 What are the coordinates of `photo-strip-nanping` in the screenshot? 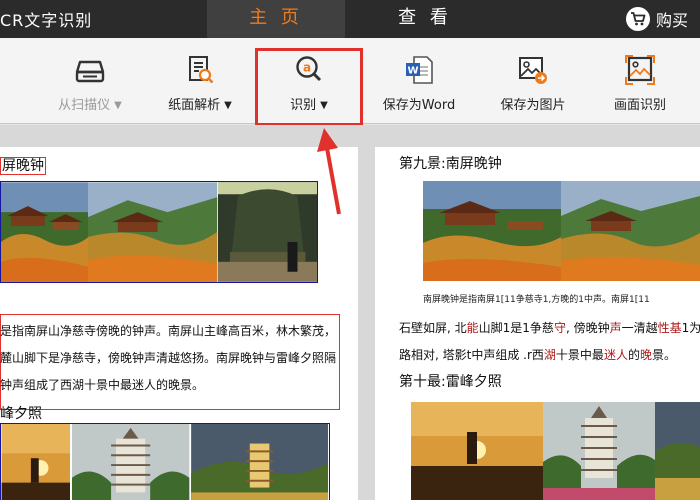 It's located at (159, 232).